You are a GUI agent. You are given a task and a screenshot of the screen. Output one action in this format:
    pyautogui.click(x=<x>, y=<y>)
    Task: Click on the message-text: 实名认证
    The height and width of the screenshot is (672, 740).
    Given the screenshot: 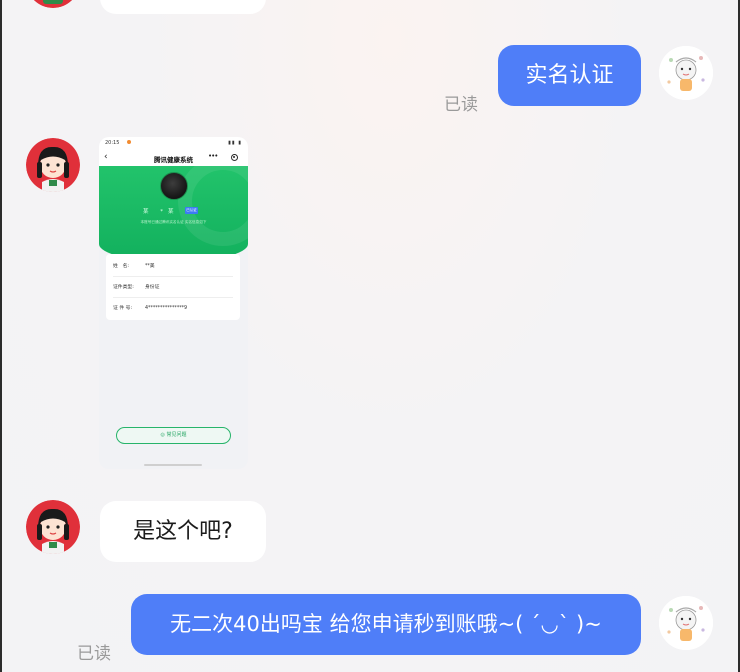 What is the action you would take?
    pyautogui.click(x=569, y=75)
    